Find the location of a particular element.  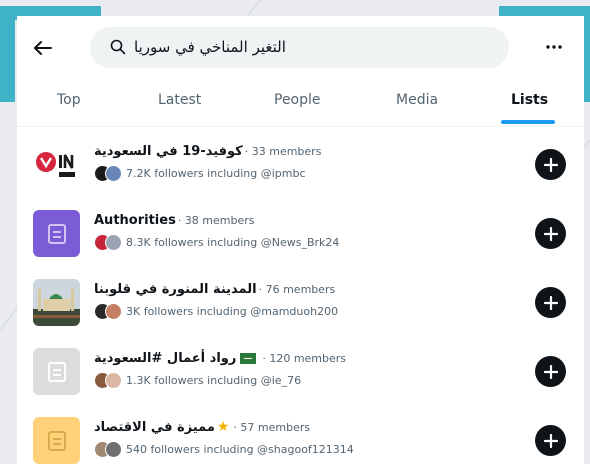

followers-line: 3K followers including @mamduoh200 is located at coordinates (216, 311).